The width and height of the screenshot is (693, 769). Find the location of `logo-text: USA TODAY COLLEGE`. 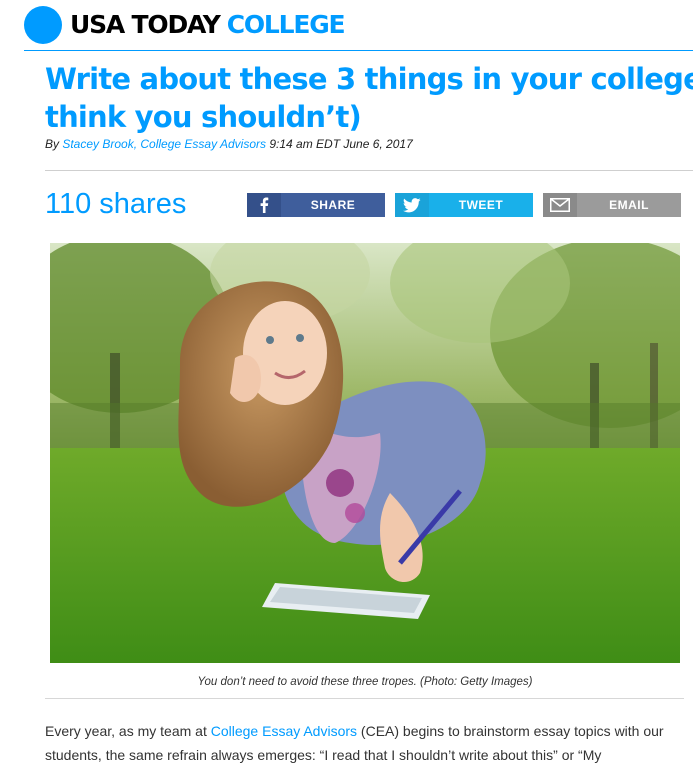

logo-text: USA TODAY COLLEGE is located at coordinates (208, 25).